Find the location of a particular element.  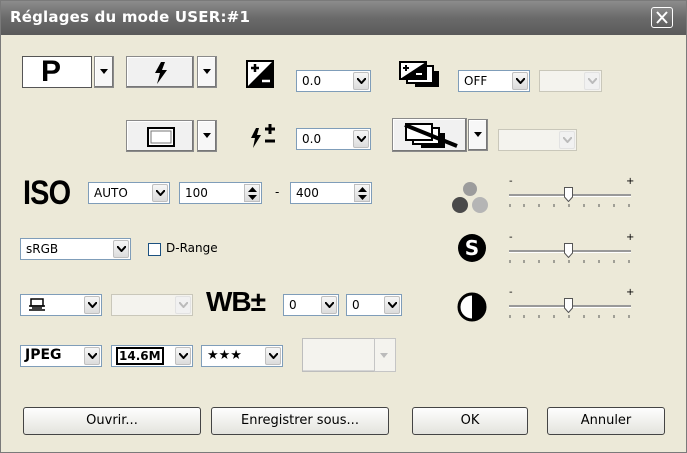

bracketing-off-button is located at coordinates (429, 135).